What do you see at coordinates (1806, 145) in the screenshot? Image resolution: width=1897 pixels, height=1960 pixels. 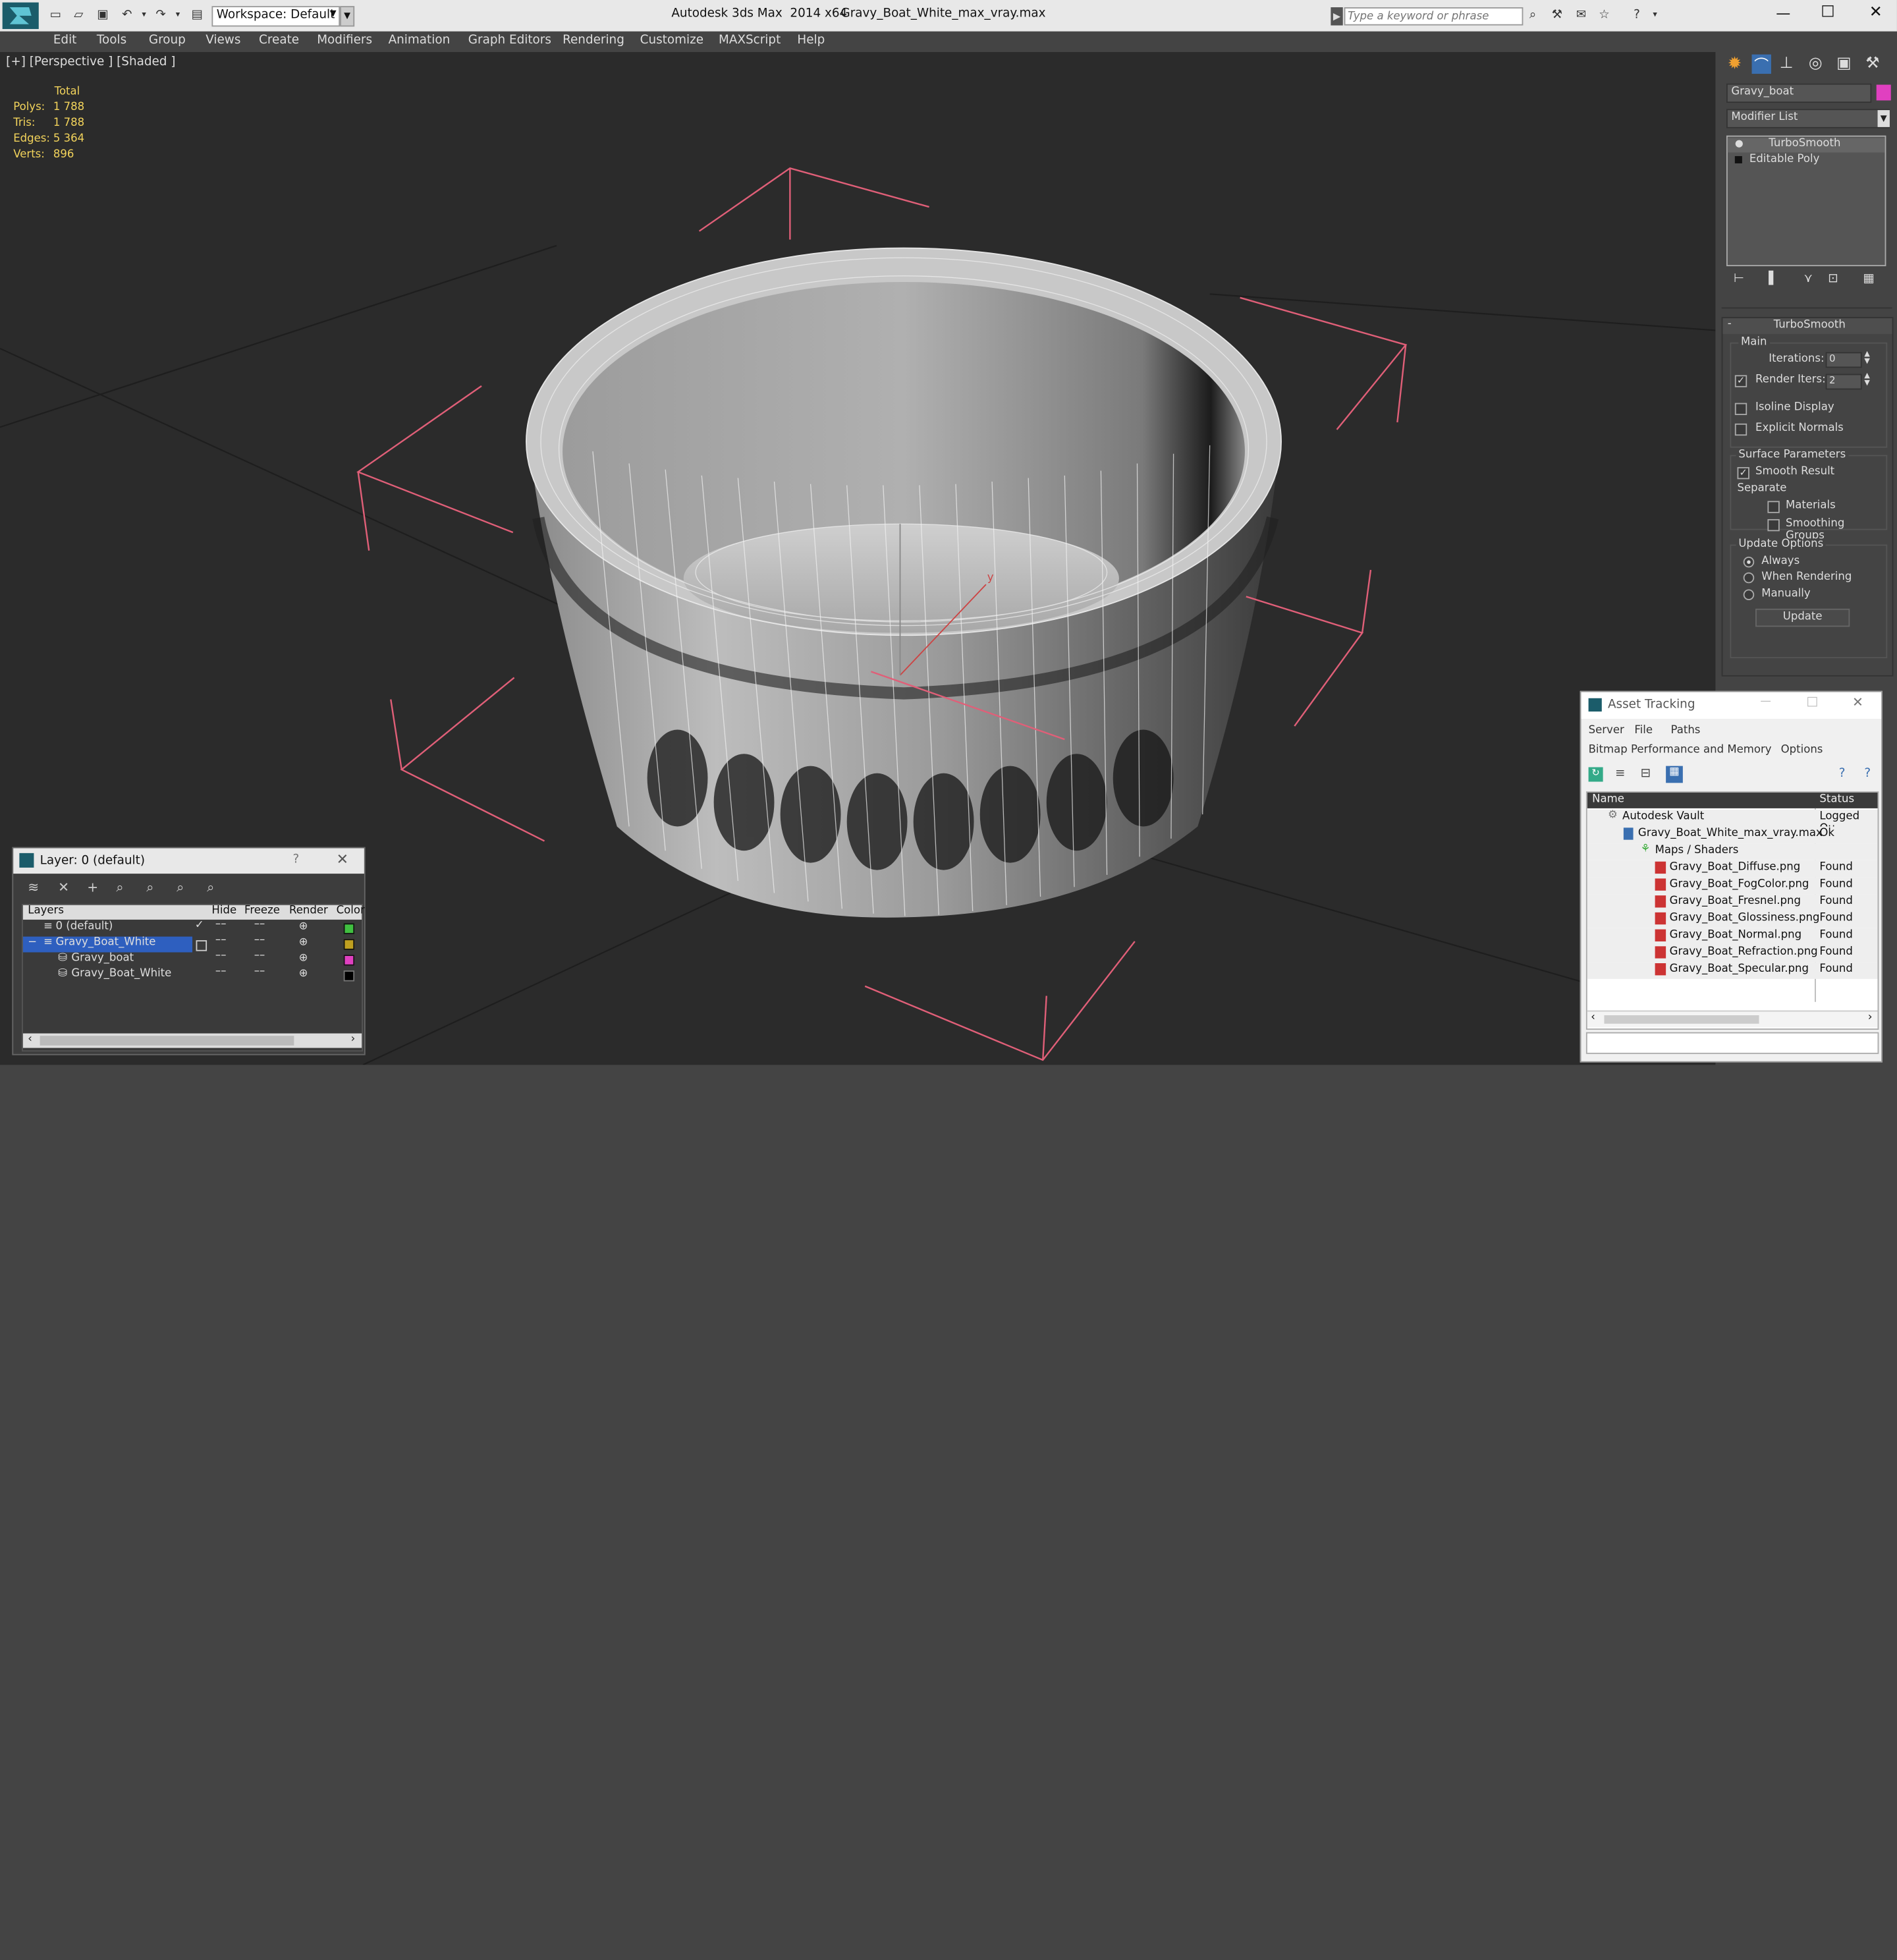 I see `stack-item-turbosmooth: ● TurboSmooth` at bounding box center [1806, 145].